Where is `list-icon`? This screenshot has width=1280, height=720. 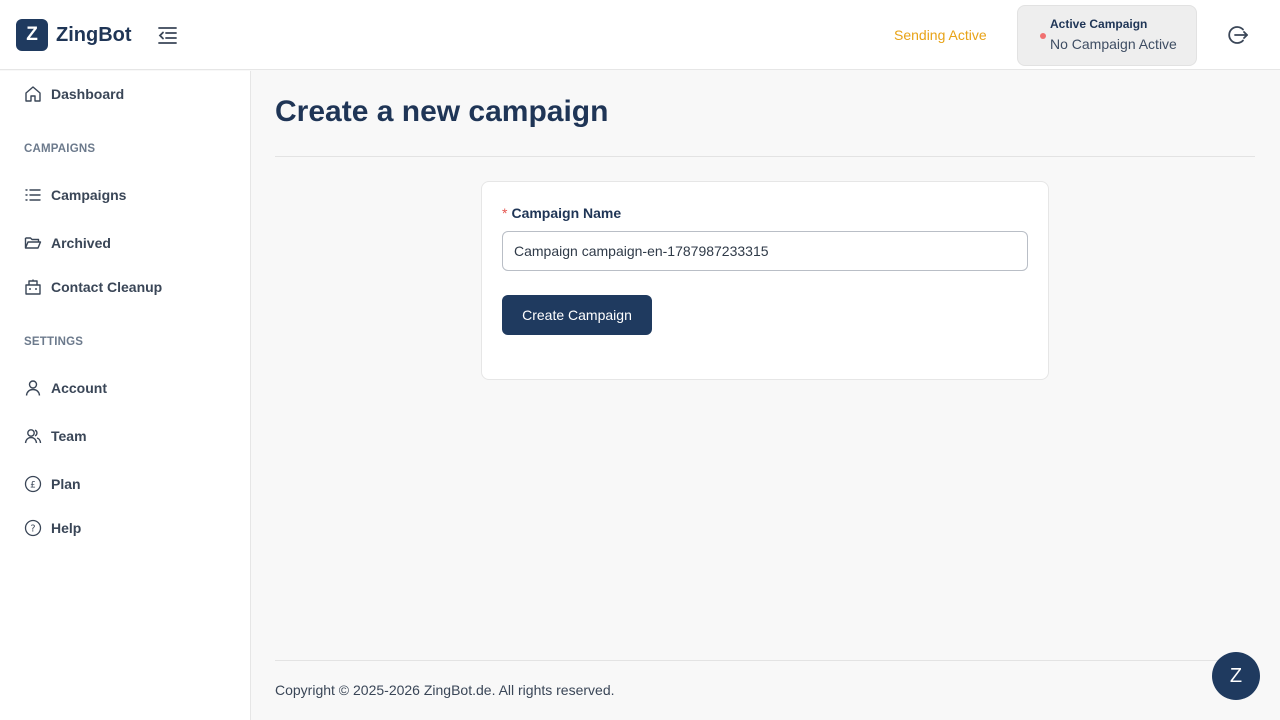 list-icon is located at coordinates (33, 195).